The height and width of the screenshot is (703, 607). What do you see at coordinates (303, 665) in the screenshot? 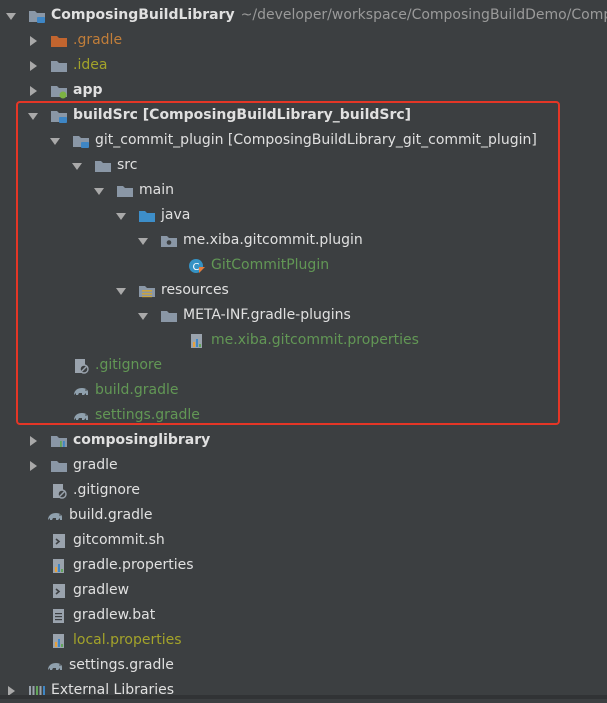
I see `tree-row-root-settings-gradle: settings.gradle` at bounding box center [303, 665].